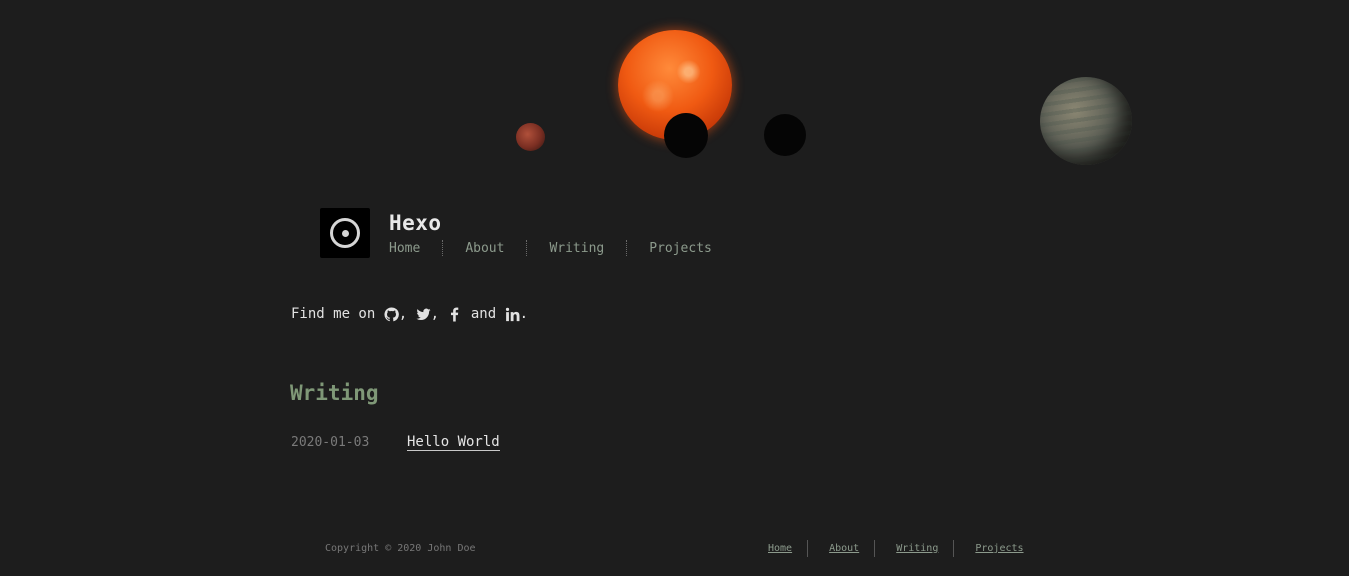 This screenshot has height=576, width=1349. What do you see at coordinates (917, 548) in the screenshot?
I see `footer-writing-link: Writing` at bounding box center [917, 548].